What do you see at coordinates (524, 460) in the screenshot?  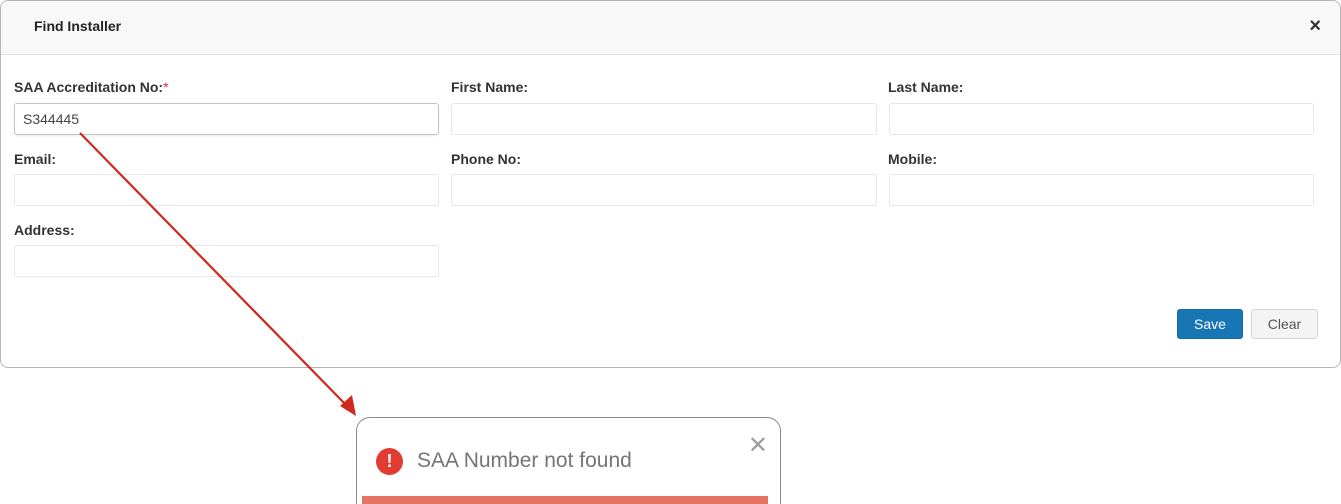 I see `toast-message: SAA Number not found` at bounding box center [524, 460].